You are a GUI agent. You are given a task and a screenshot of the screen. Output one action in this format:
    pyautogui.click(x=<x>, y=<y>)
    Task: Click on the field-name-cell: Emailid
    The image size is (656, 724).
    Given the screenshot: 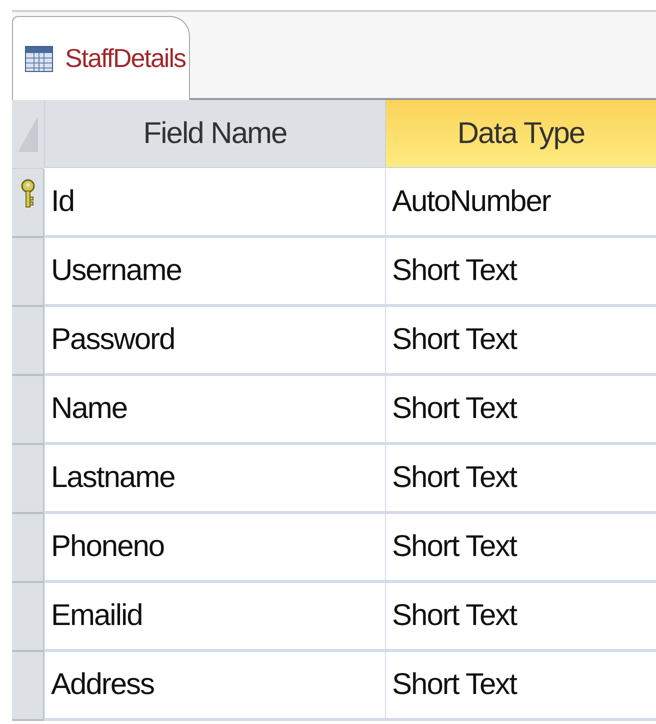 What is the action you would take?
    pyautogui.click(x=214, y=617)
    